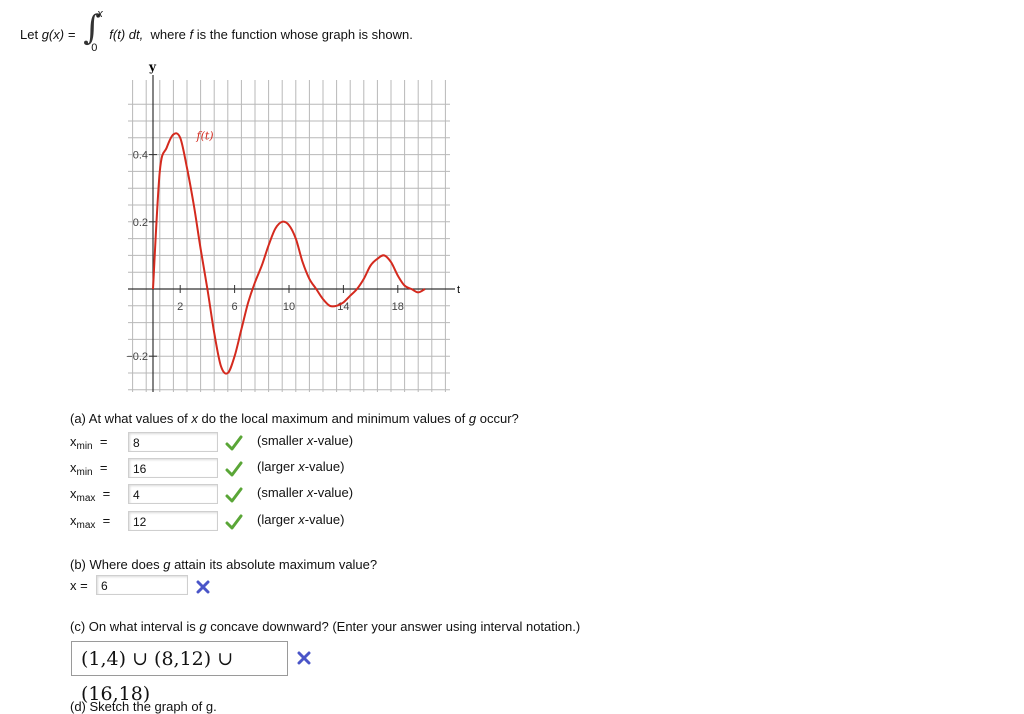  Describe the element at coordinates (143, 706) in the screenshot. I see `part-d-question: (d) Sketch the graph of g.` at that location.